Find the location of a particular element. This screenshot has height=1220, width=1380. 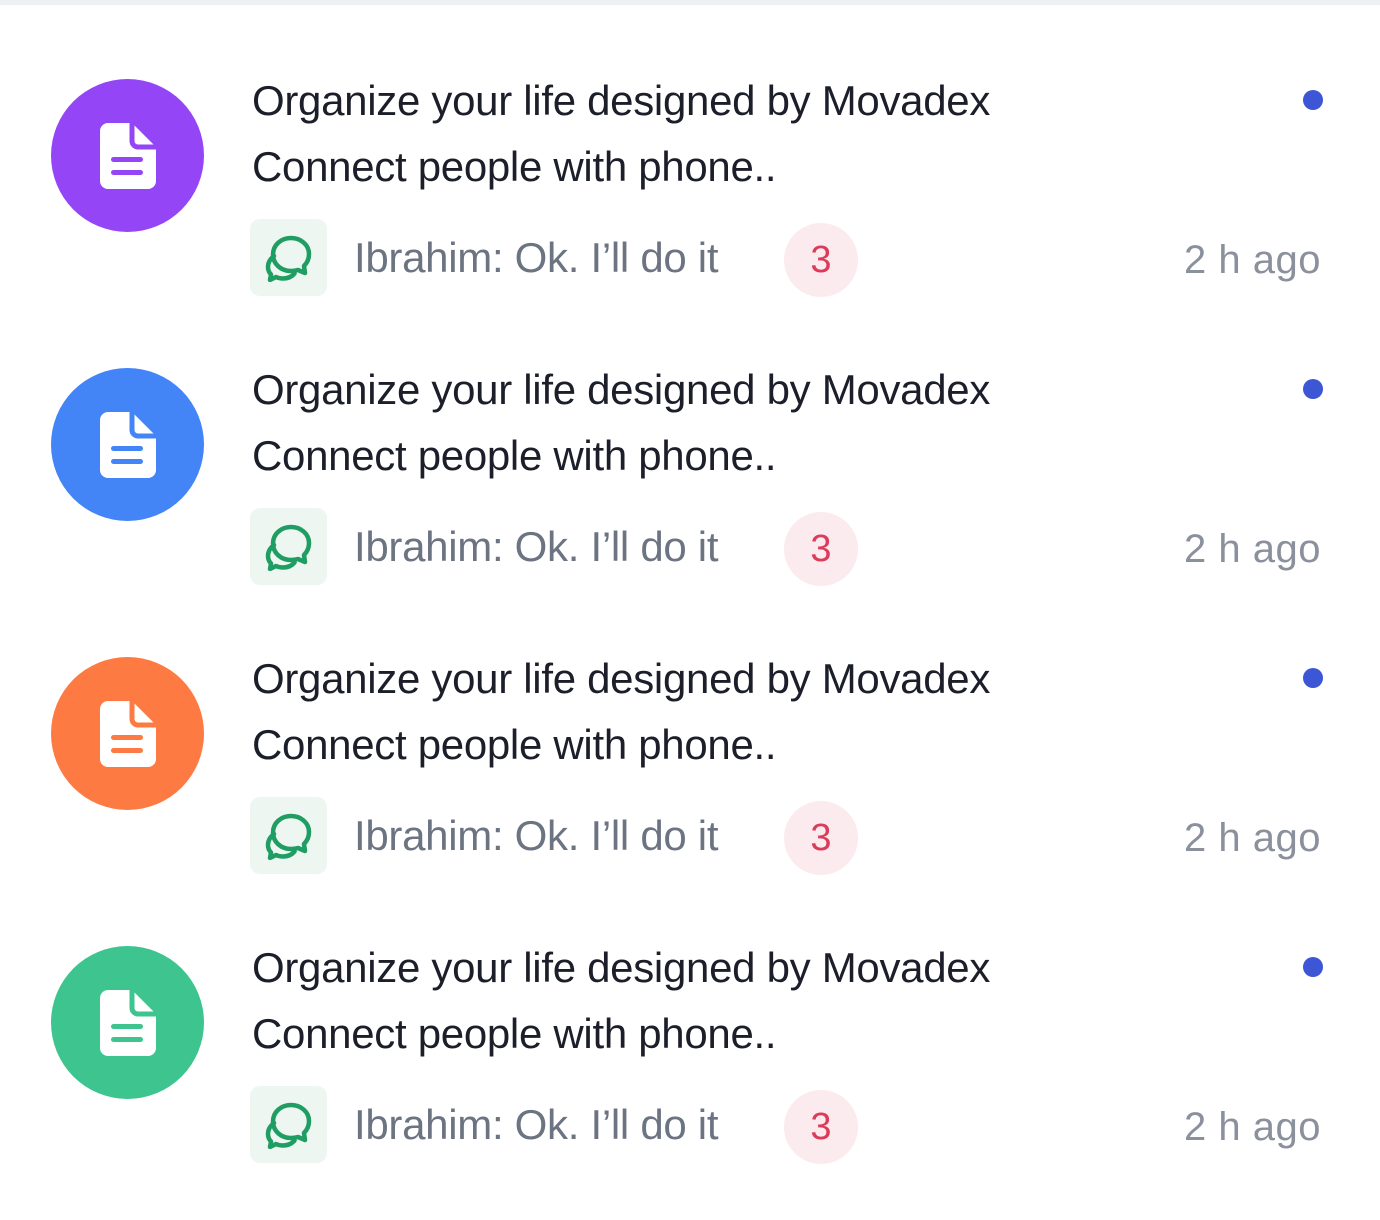

top-divider is located at coordinates (690, 2).